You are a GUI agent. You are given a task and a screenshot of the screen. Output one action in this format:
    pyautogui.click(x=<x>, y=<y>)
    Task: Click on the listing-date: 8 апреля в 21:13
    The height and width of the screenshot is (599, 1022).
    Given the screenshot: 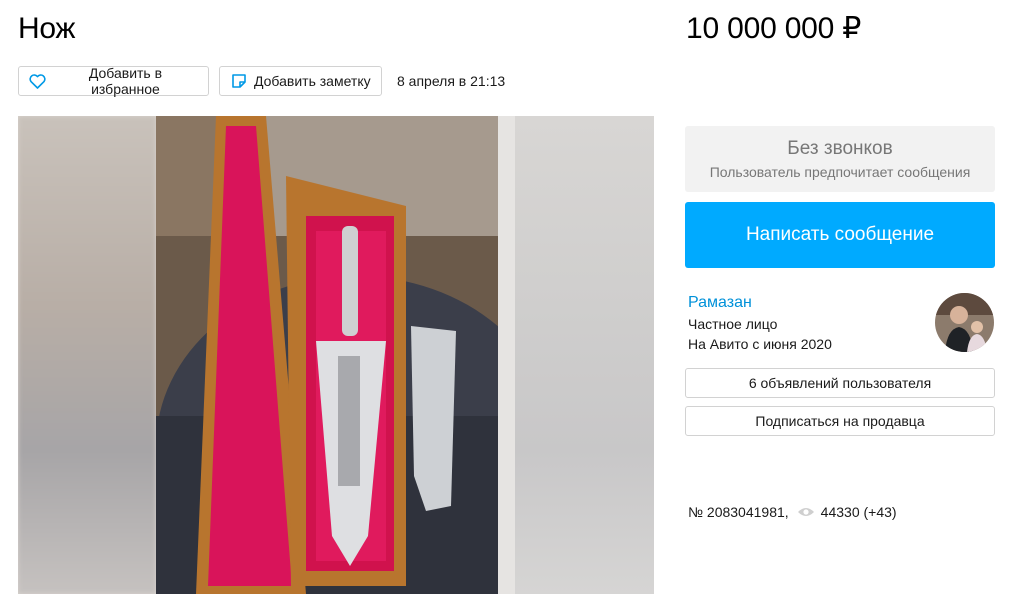 What is the action you would take?
    pyautogui.click(x=451, y=81)
    